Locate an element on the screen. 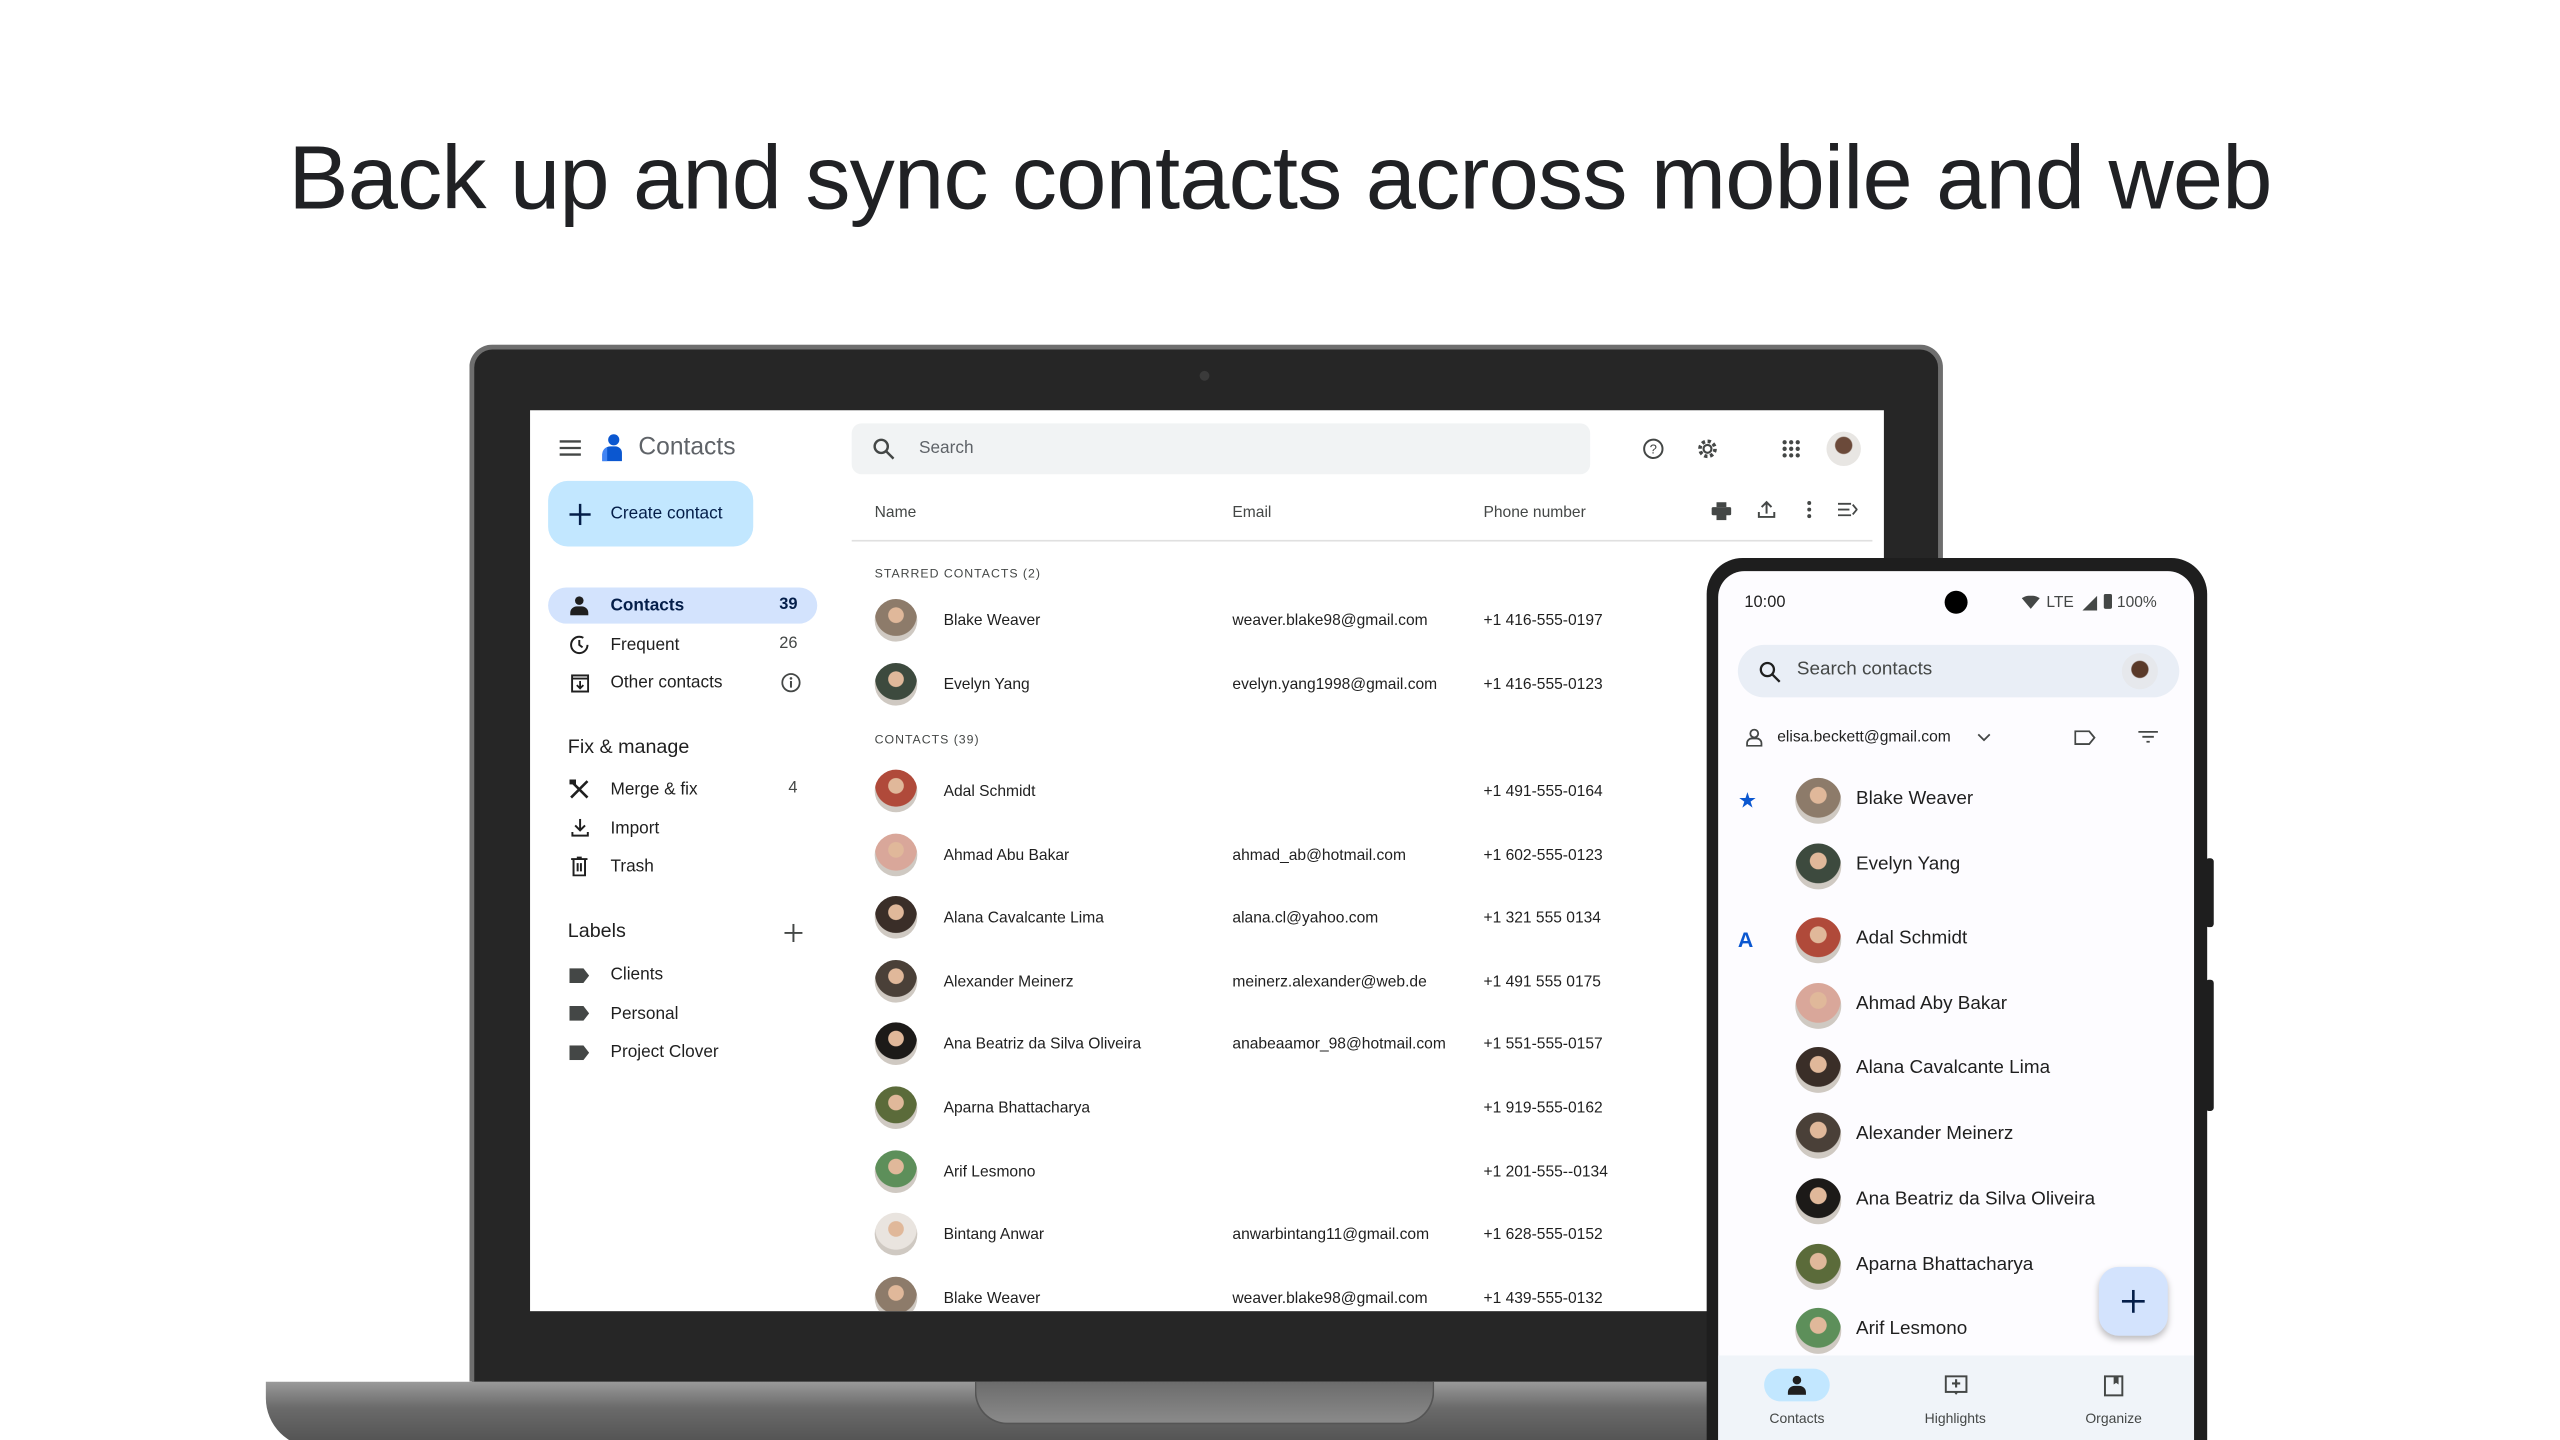 The image size is (2560, 1440). export-icon is located at coordinates (1765, 509).